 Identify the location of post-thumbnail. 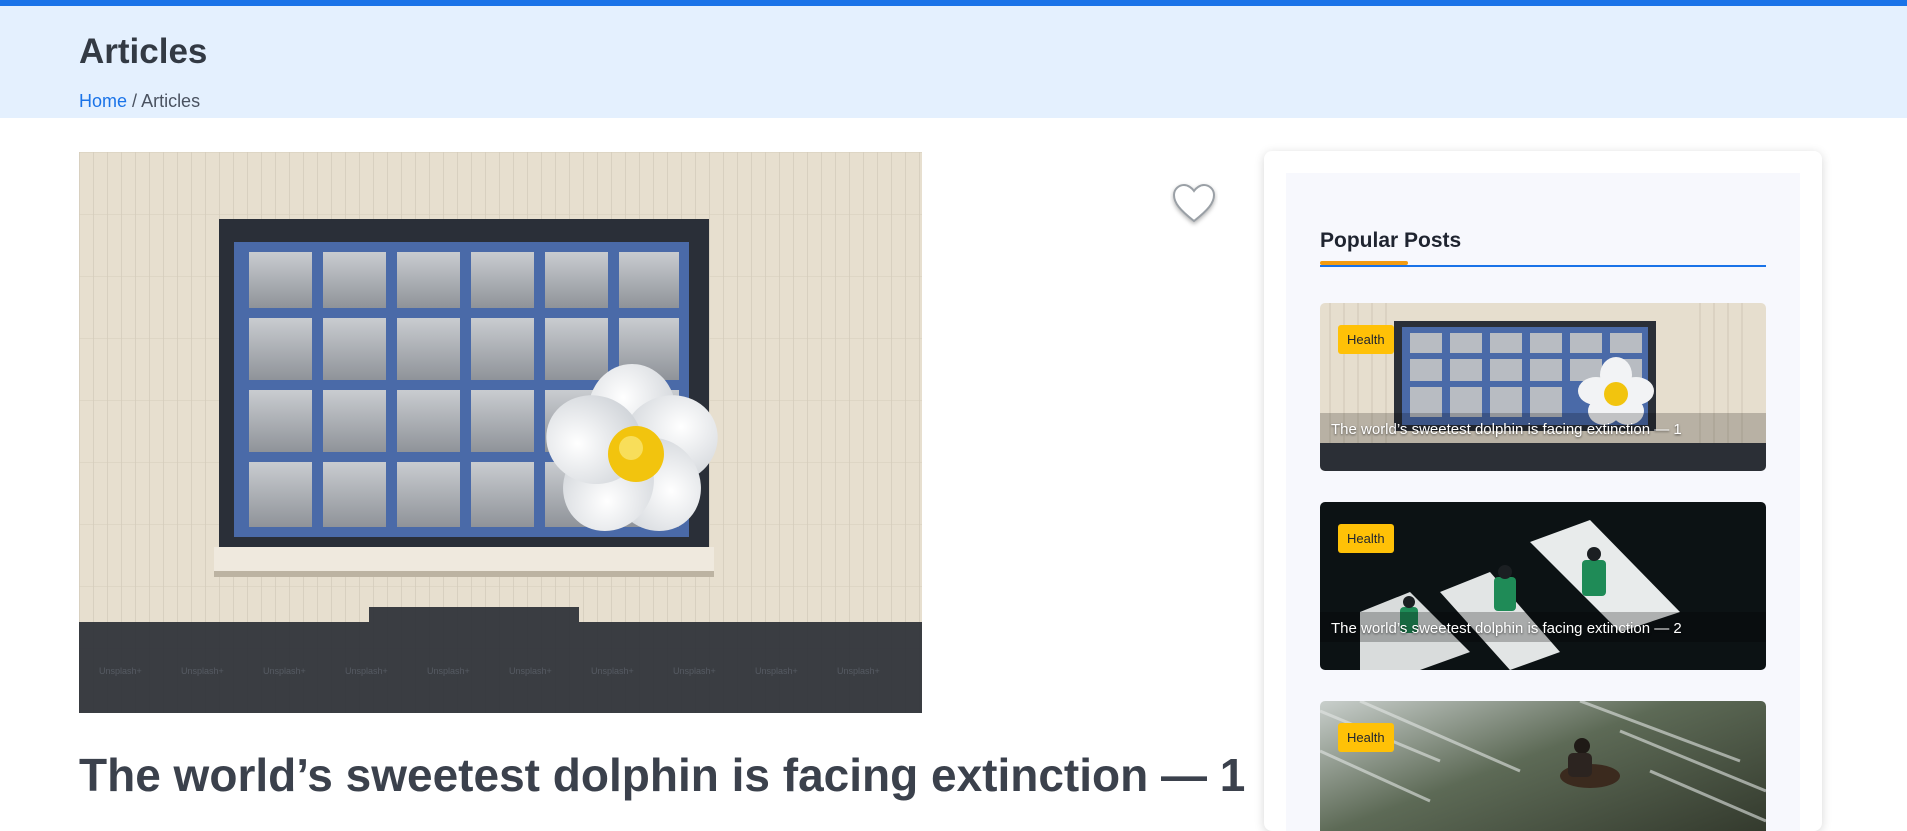
(1543, 766).